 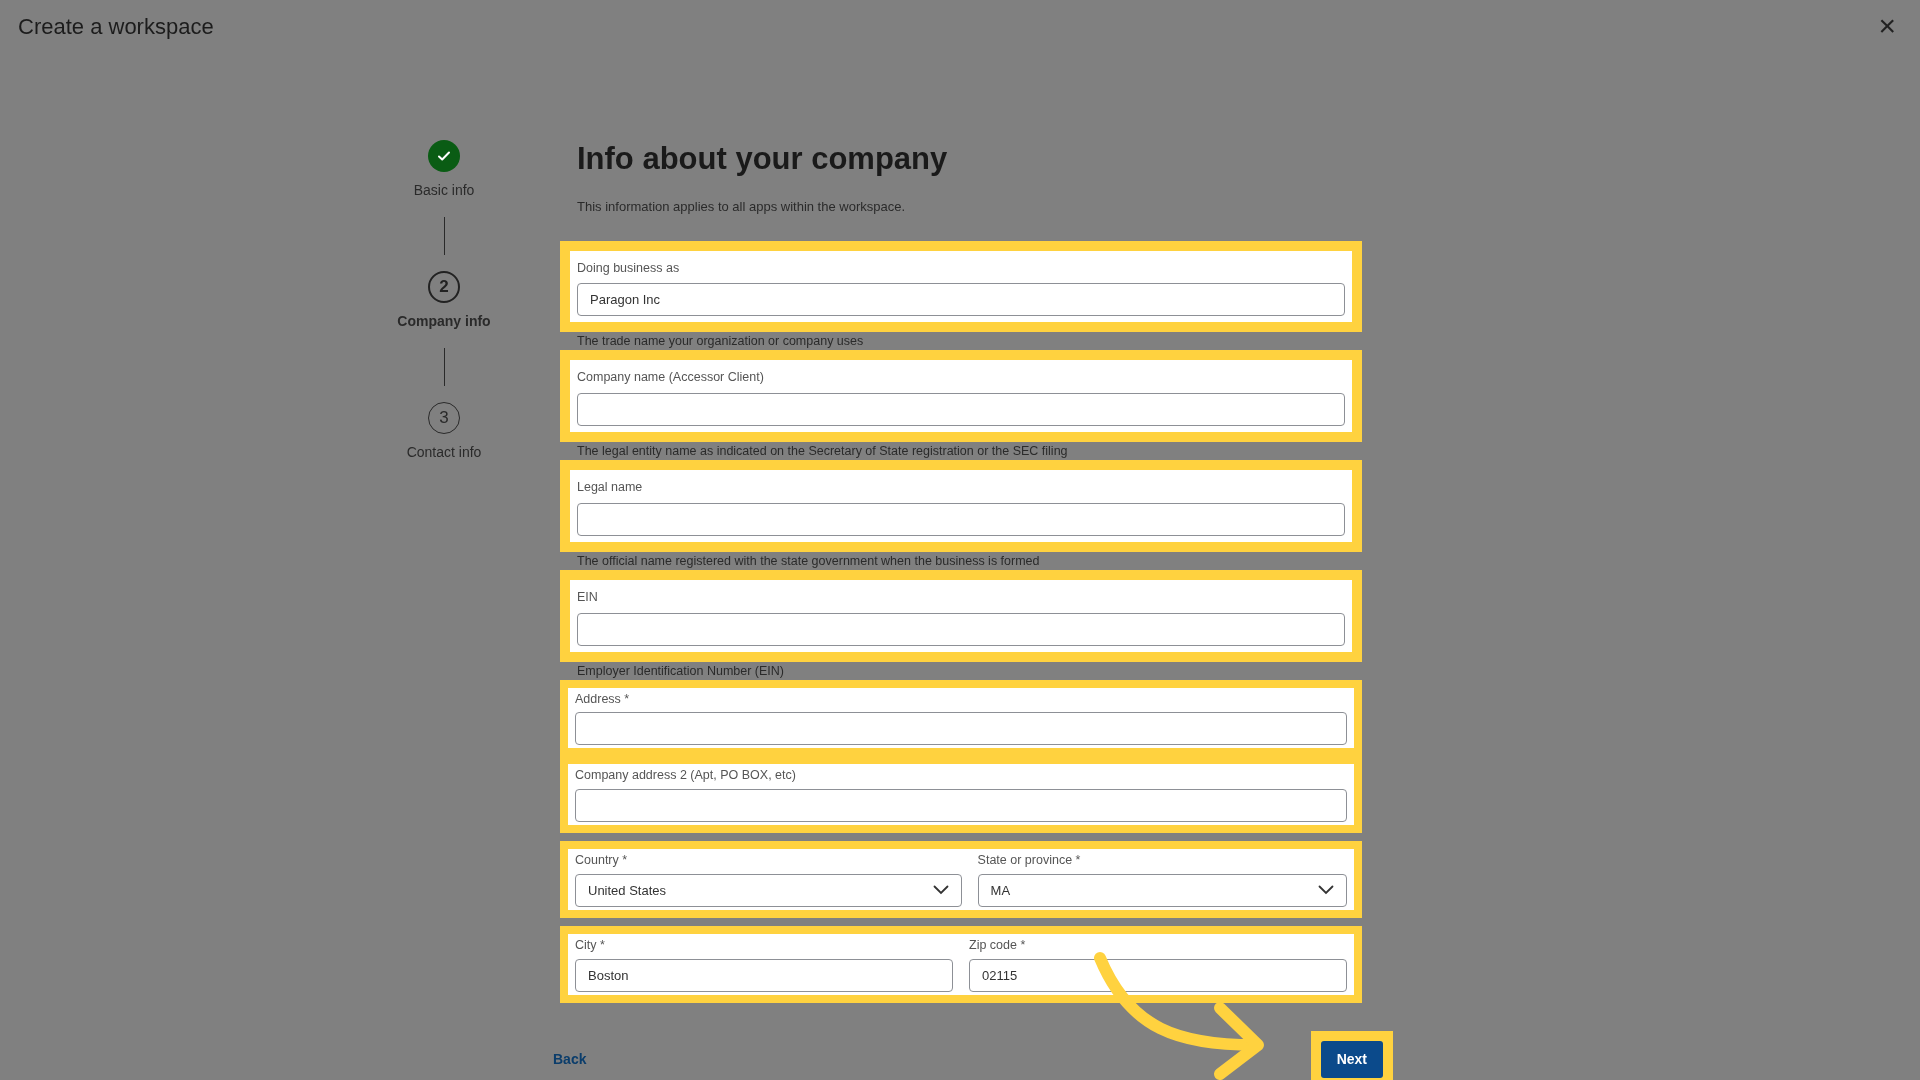 I want to click on input-field: 02115, so click(x=1158, y=975).